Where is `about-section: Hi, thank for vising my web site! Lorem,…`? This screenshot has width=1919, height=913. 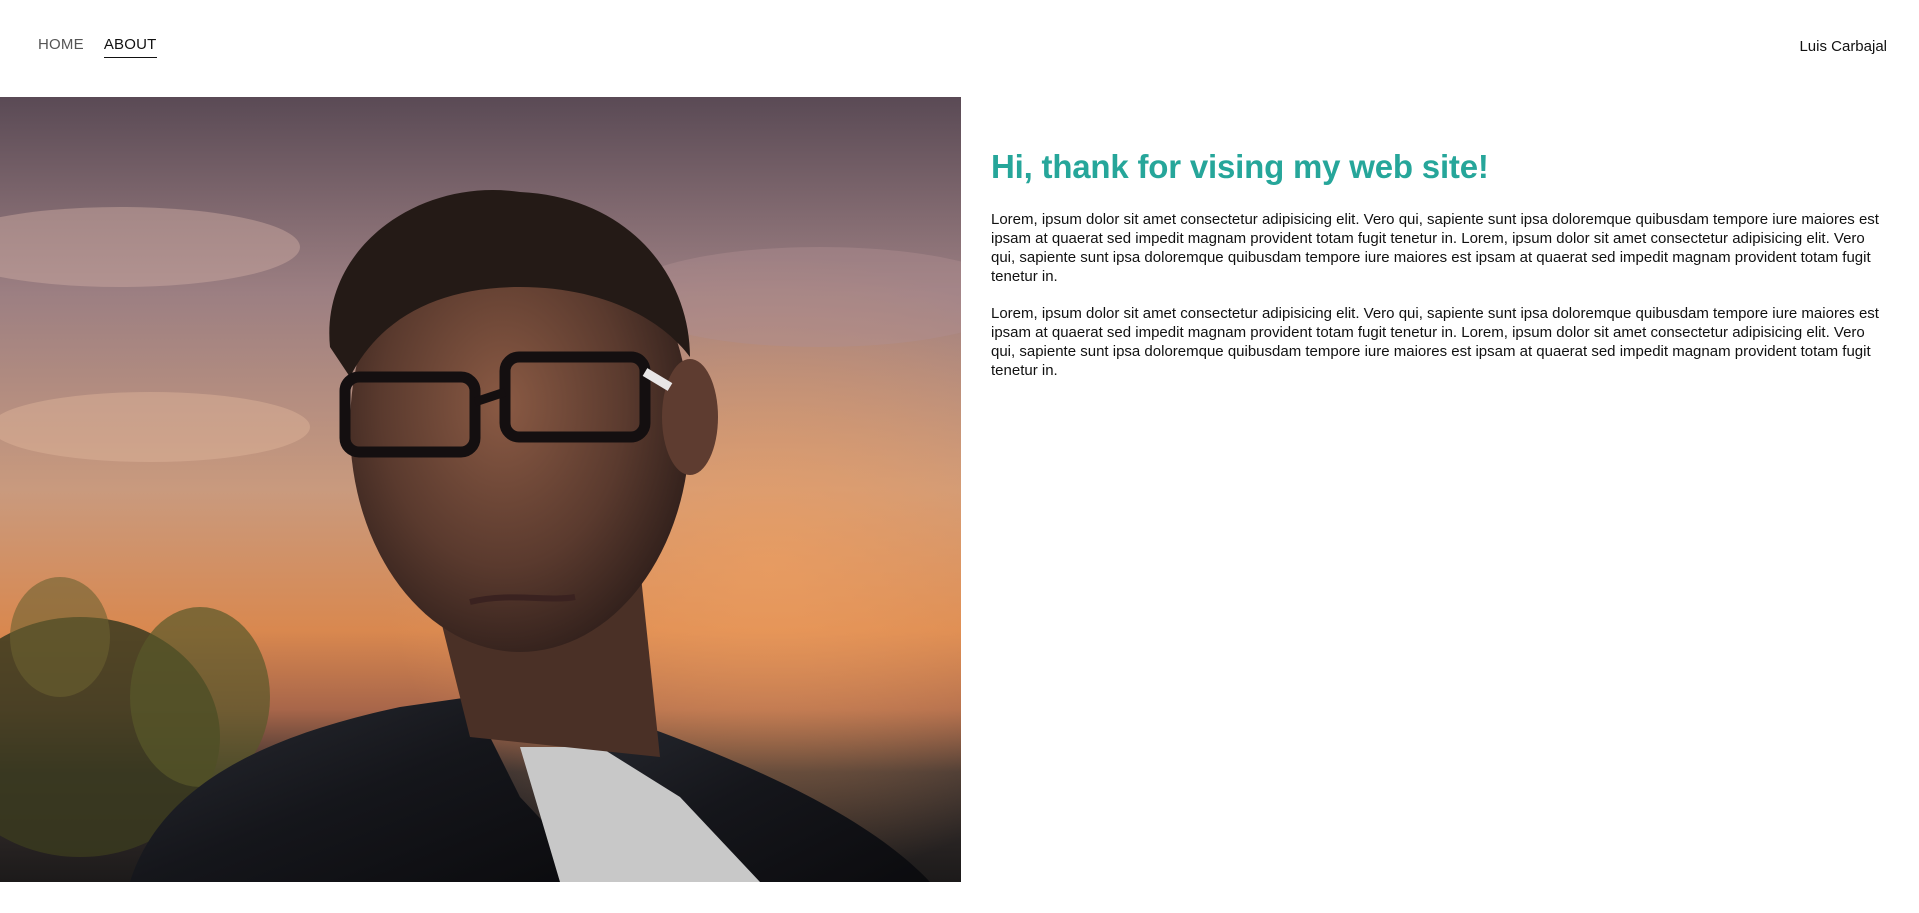
about-section: Hi, thank for vising my web site! Lorem,… is located at coordinates (1441, 273).